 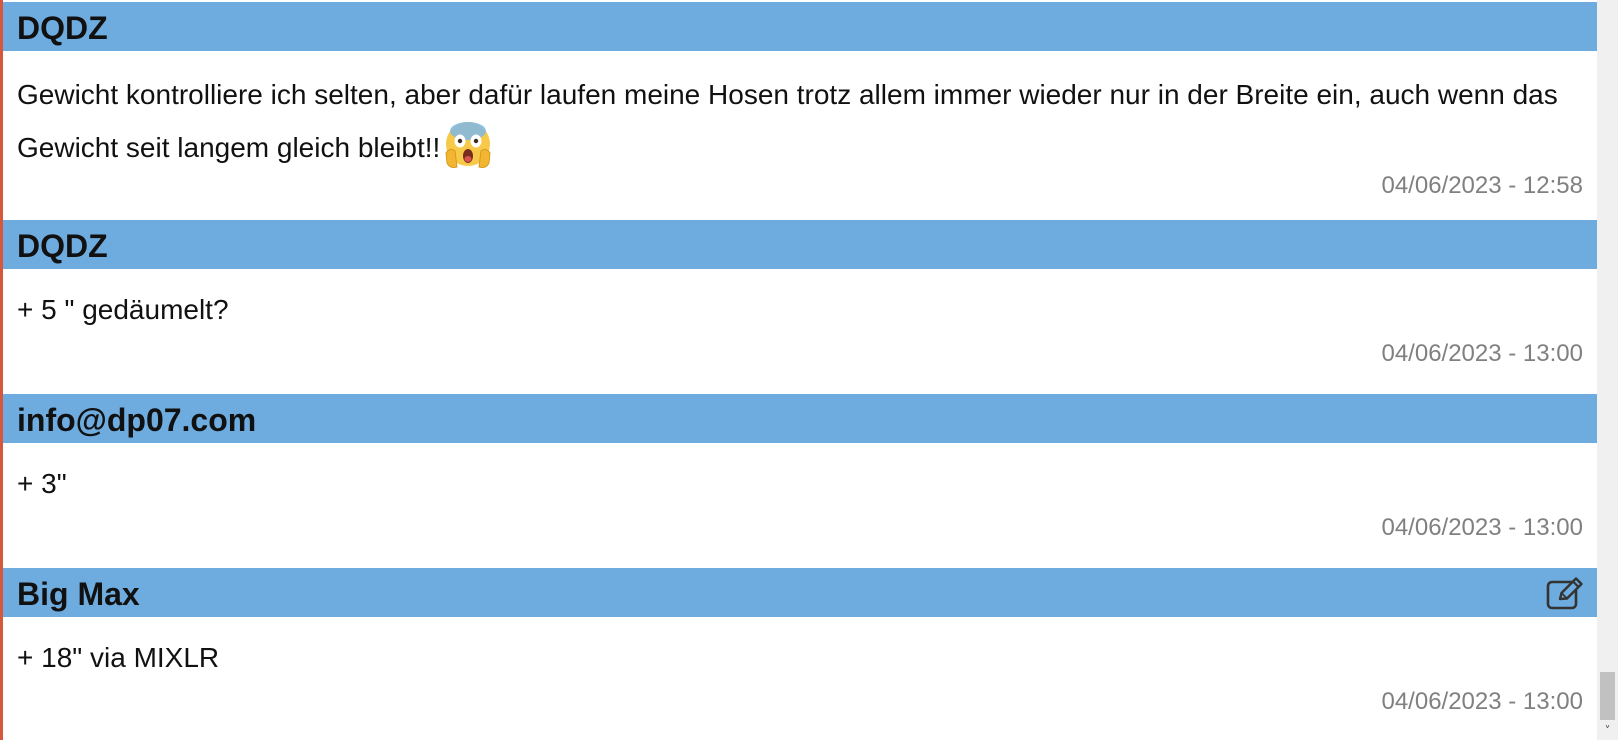 I want to click on message-body: + 3", so click(x=800, y=474).